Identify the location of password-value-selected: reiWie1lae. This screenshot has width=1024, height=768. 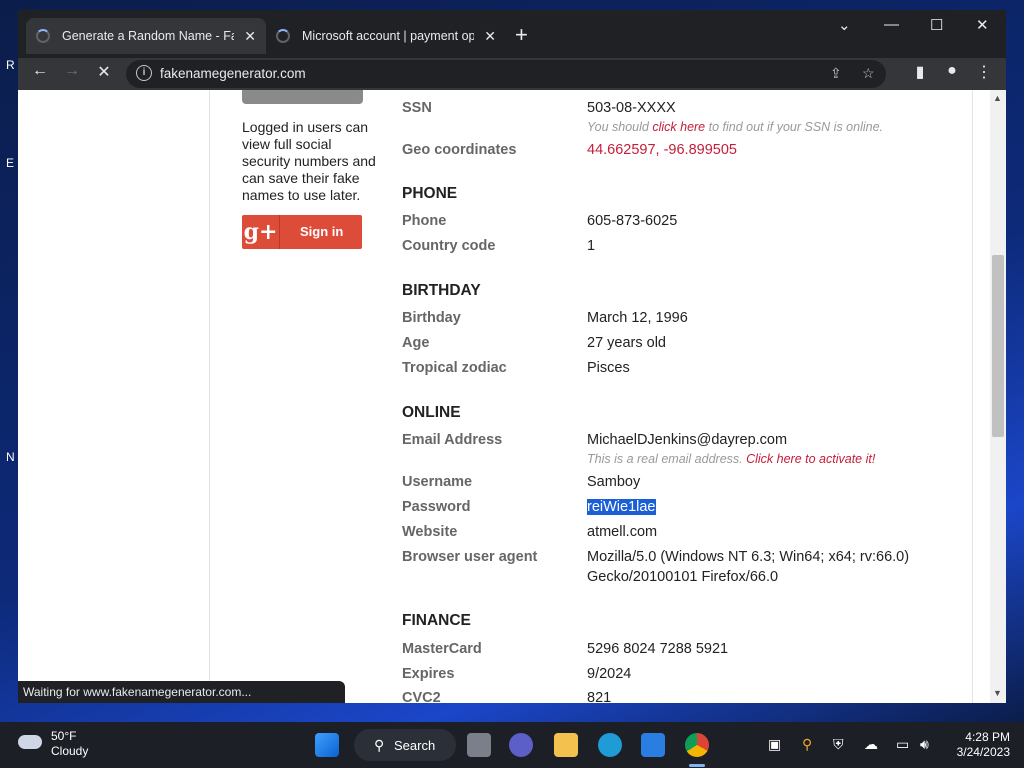
(621, 507).